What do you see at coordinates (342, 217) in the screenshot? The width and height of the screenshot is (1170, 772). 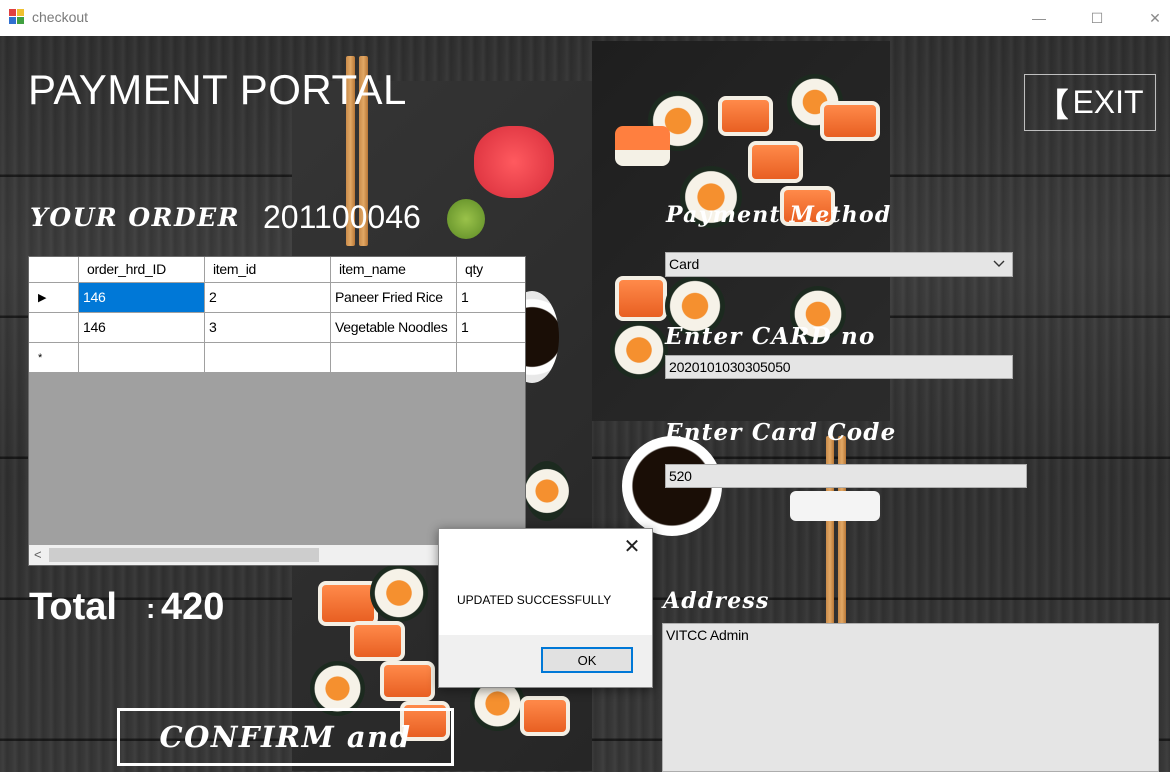 I see `order-id: 201100046` at bounding box center [342, 217].